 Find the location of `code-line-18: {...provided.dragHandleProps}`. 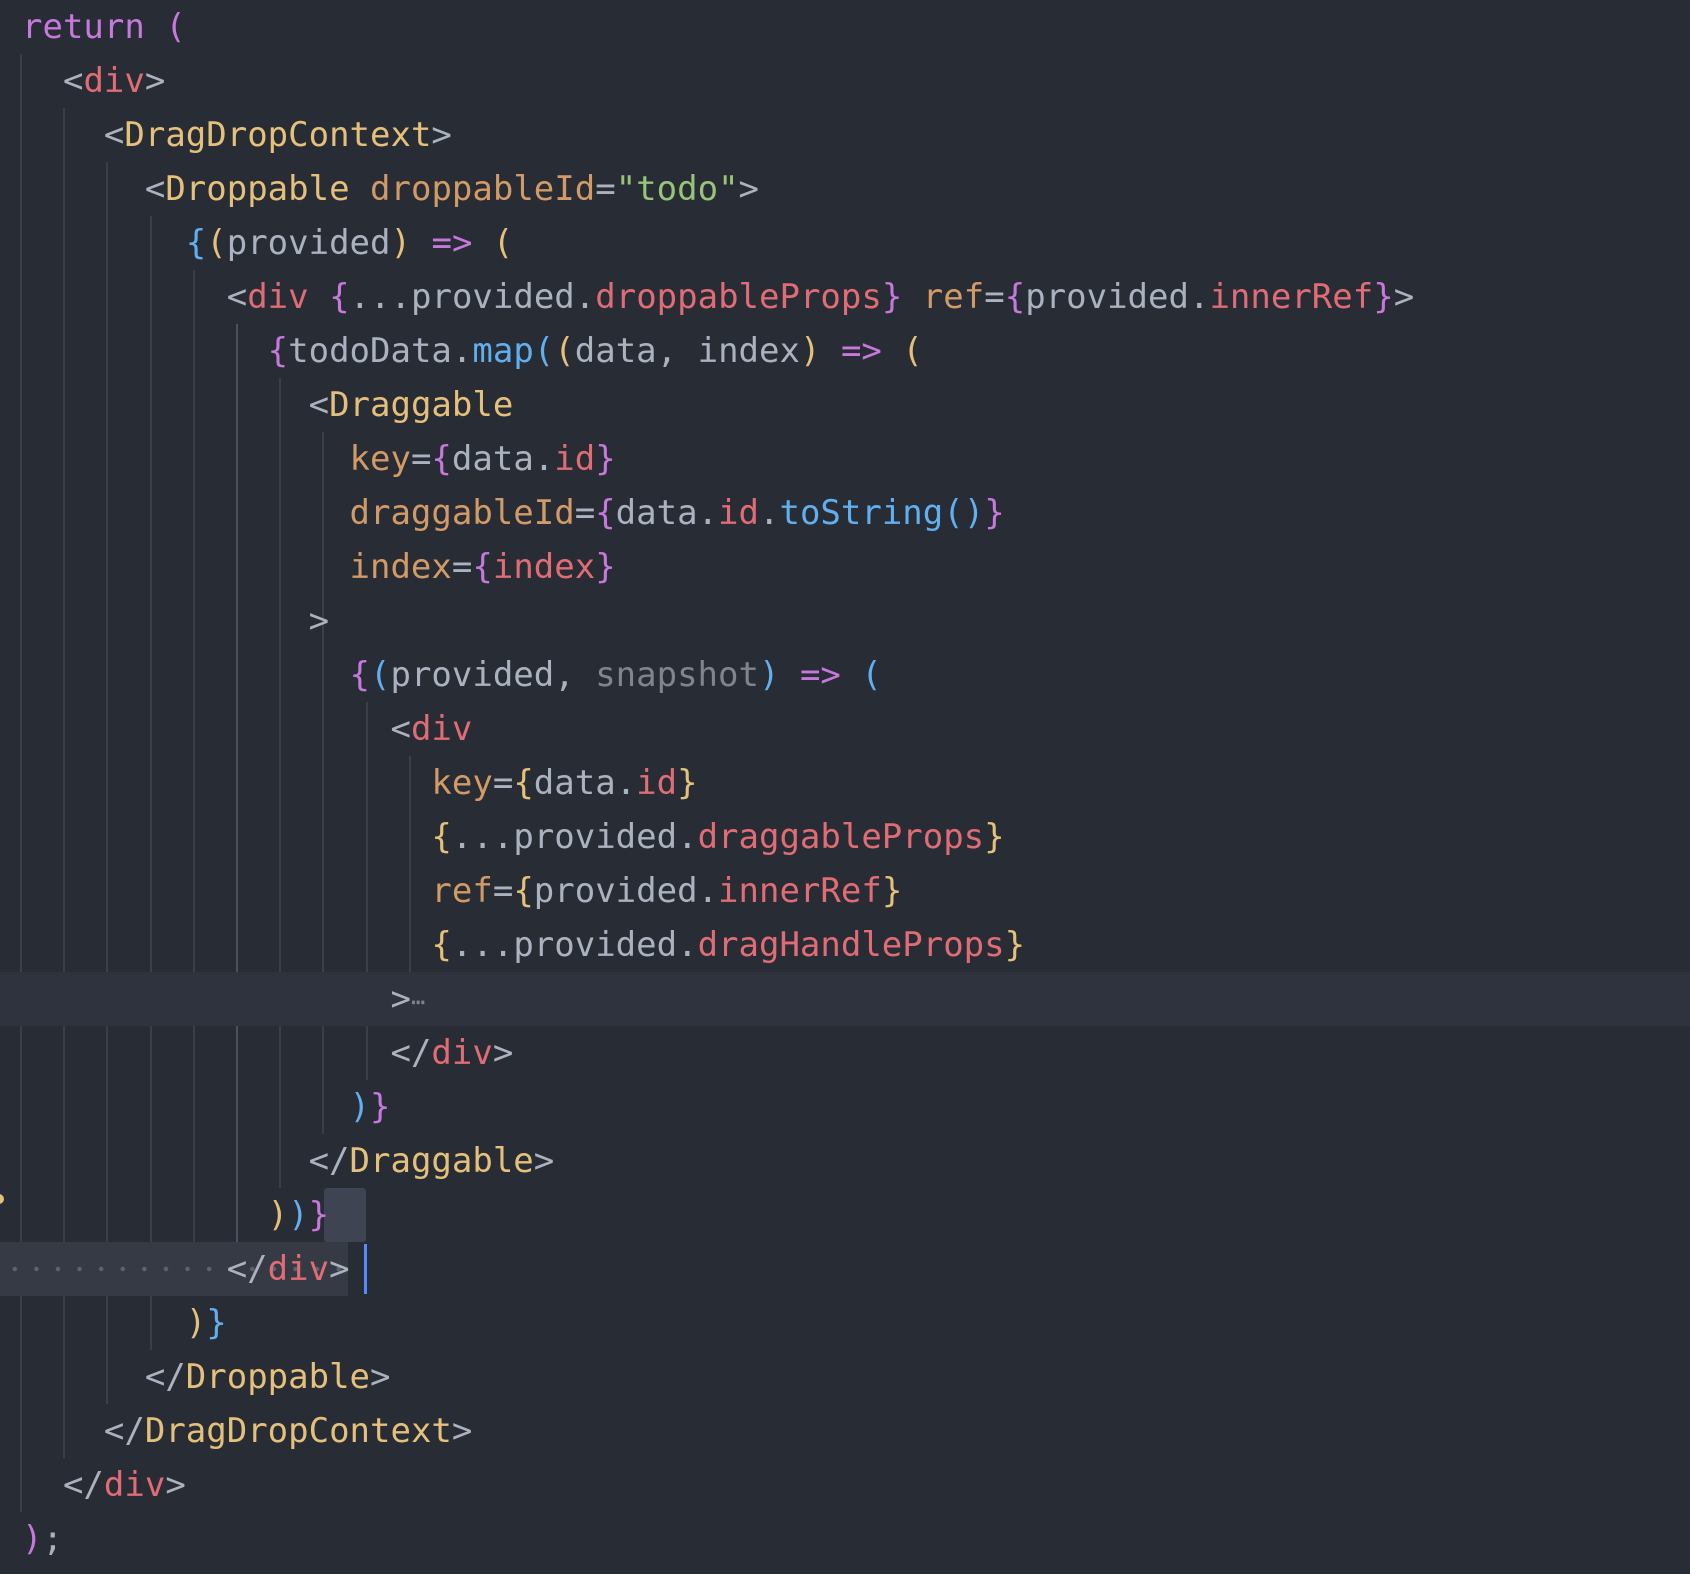

code-line-18: {...provided.dragHandleProps} is located at coordinates (845, 945).